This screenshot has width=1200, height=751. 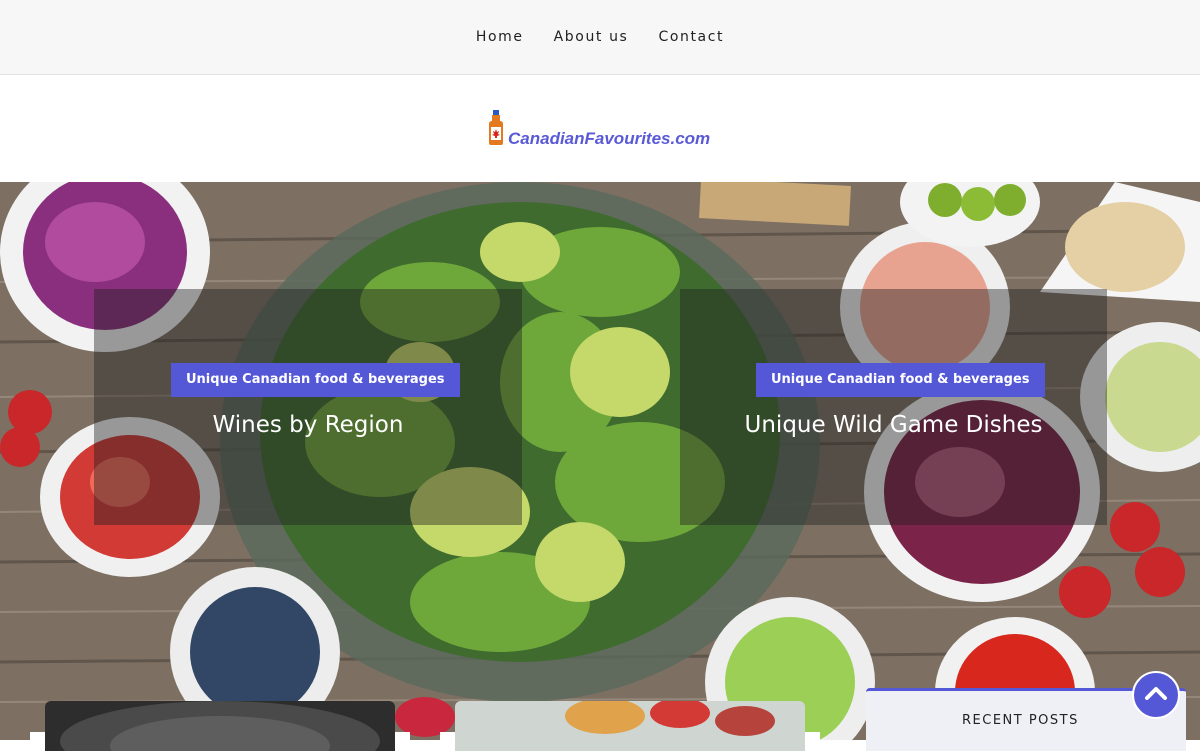 What do you see at coordinates (308, 428) in the screenshot?
I see `slide-title: Wines by Region` at bounding box center [308, 428].